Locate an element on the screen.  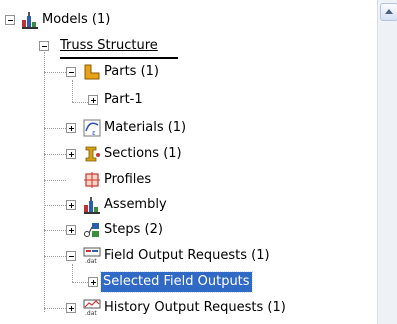
svg-text: ε is located at coordinates (94, 133).